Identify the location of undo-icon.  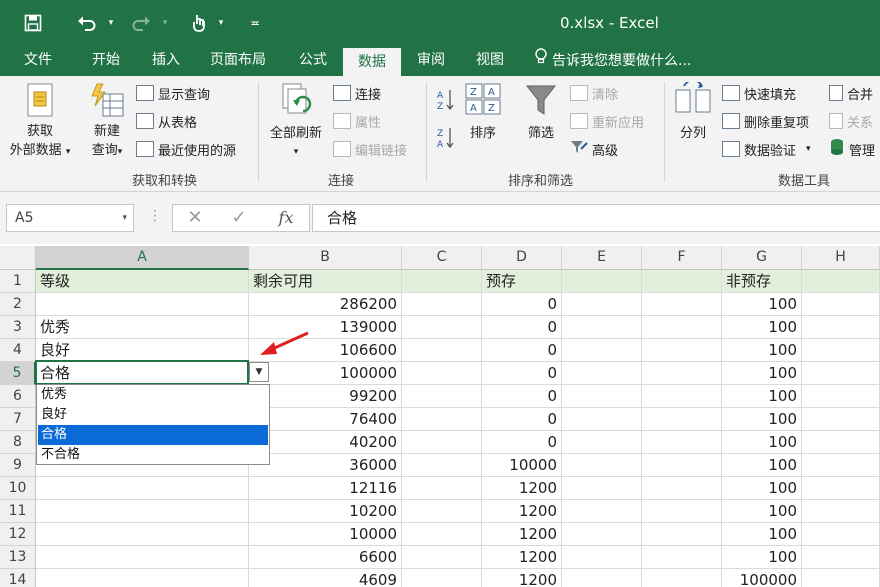
(87, 23).